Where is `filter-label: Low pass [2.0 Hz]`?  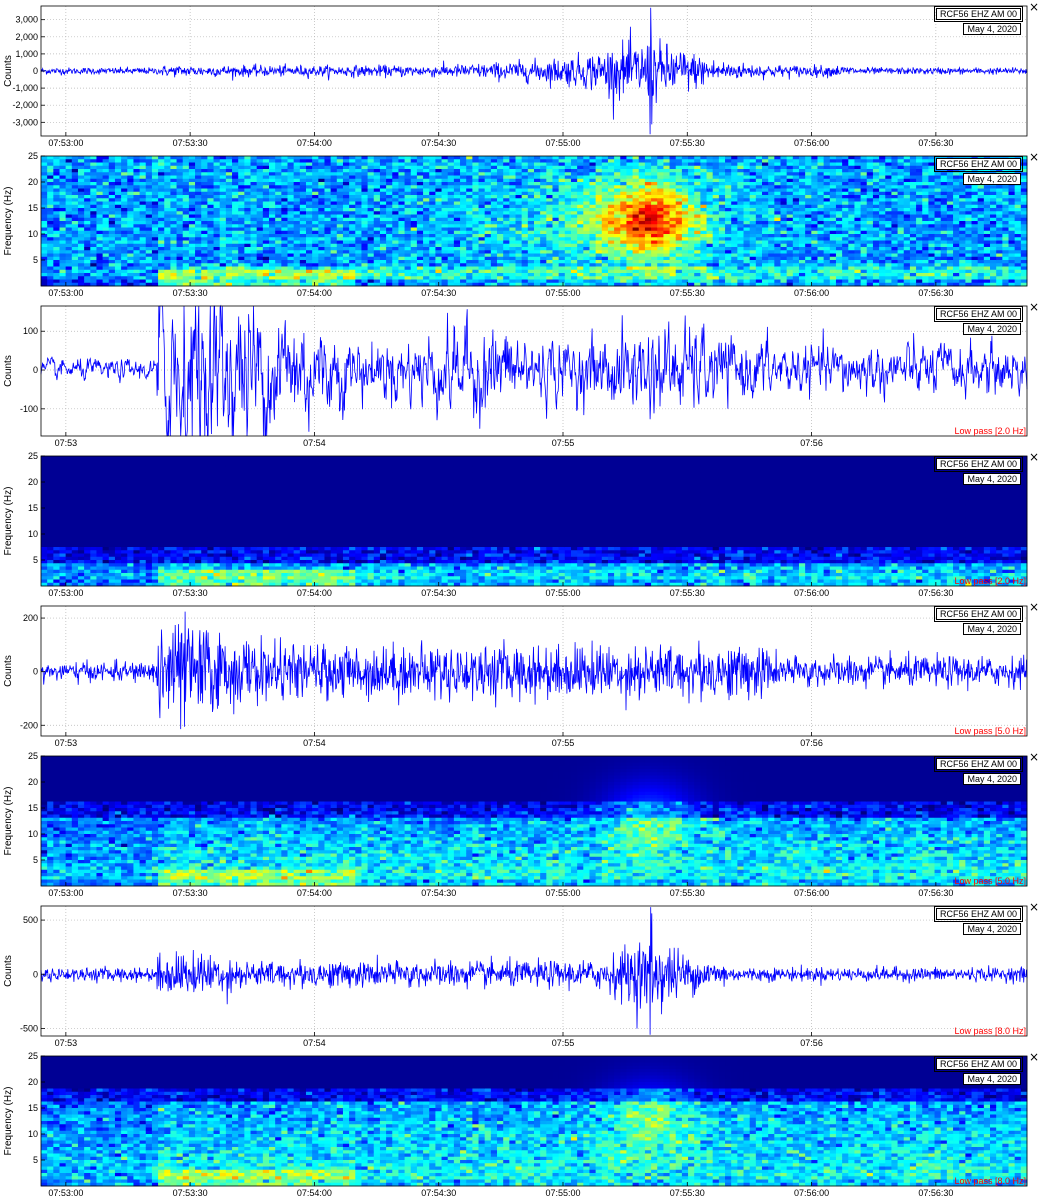
filter-label: Low pass [2.0 Hz] is located at coordinates (990, 581).